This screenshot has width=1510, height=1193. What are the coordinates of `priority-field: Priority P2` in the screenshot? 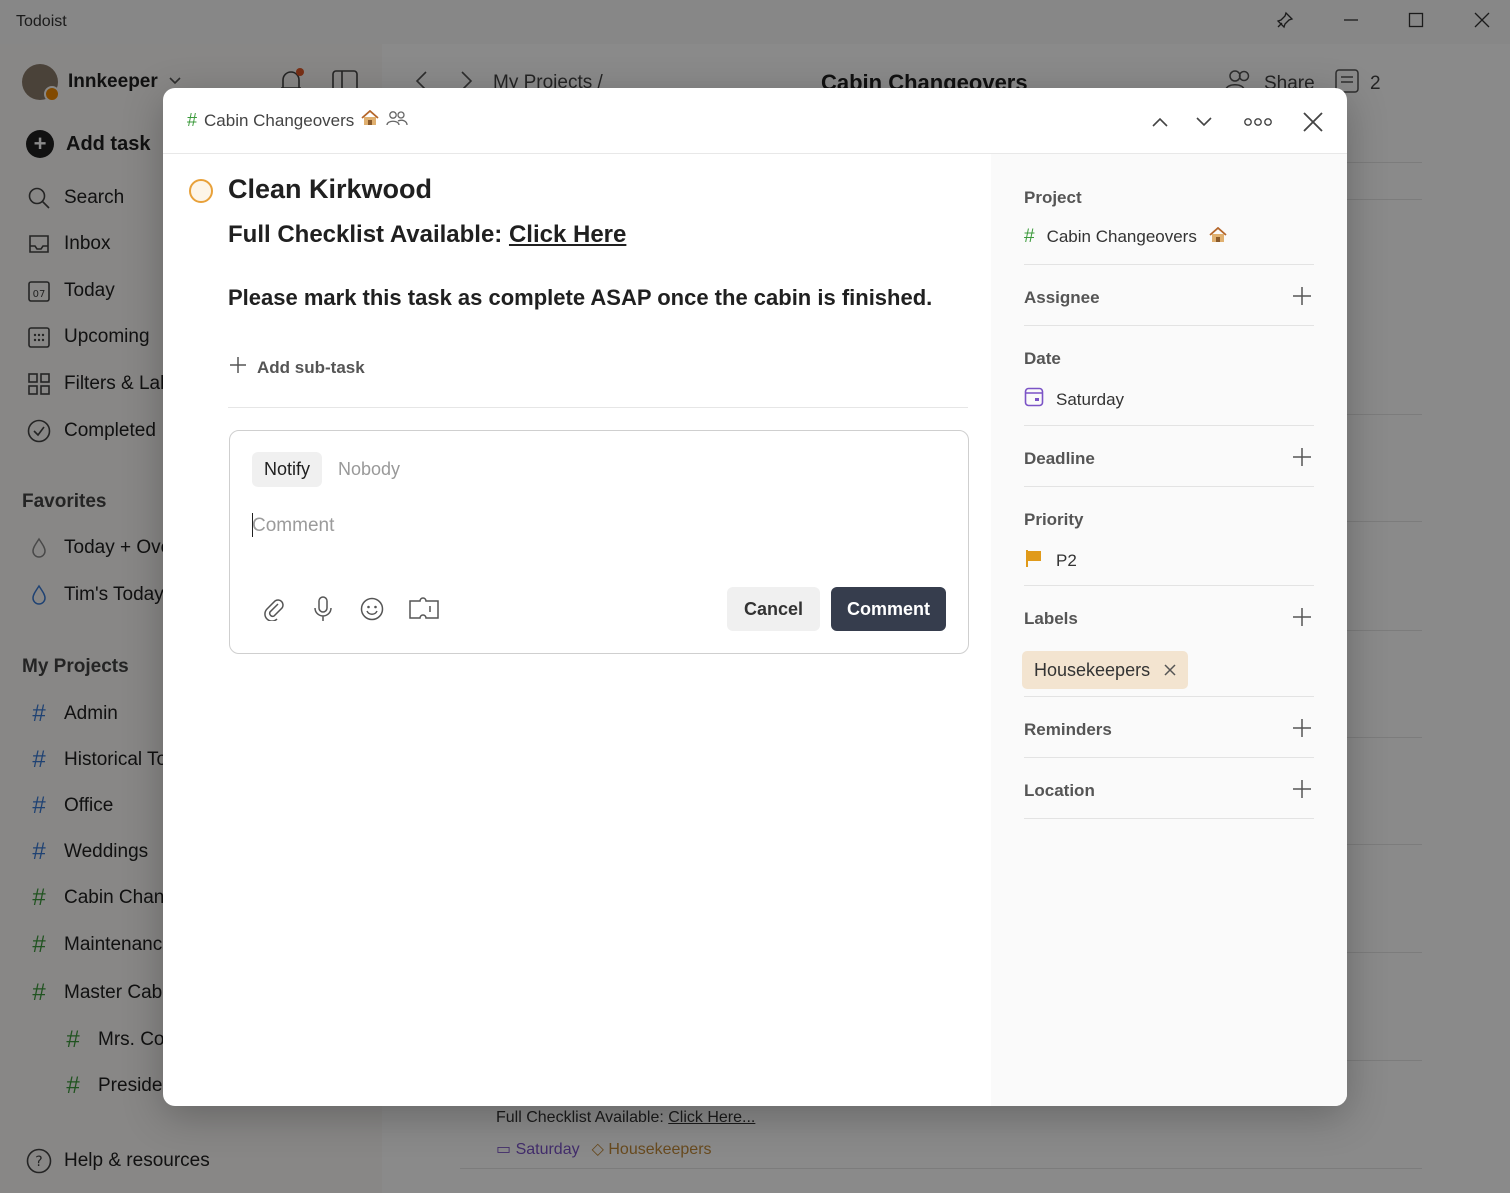 It's located at (1169, 540).